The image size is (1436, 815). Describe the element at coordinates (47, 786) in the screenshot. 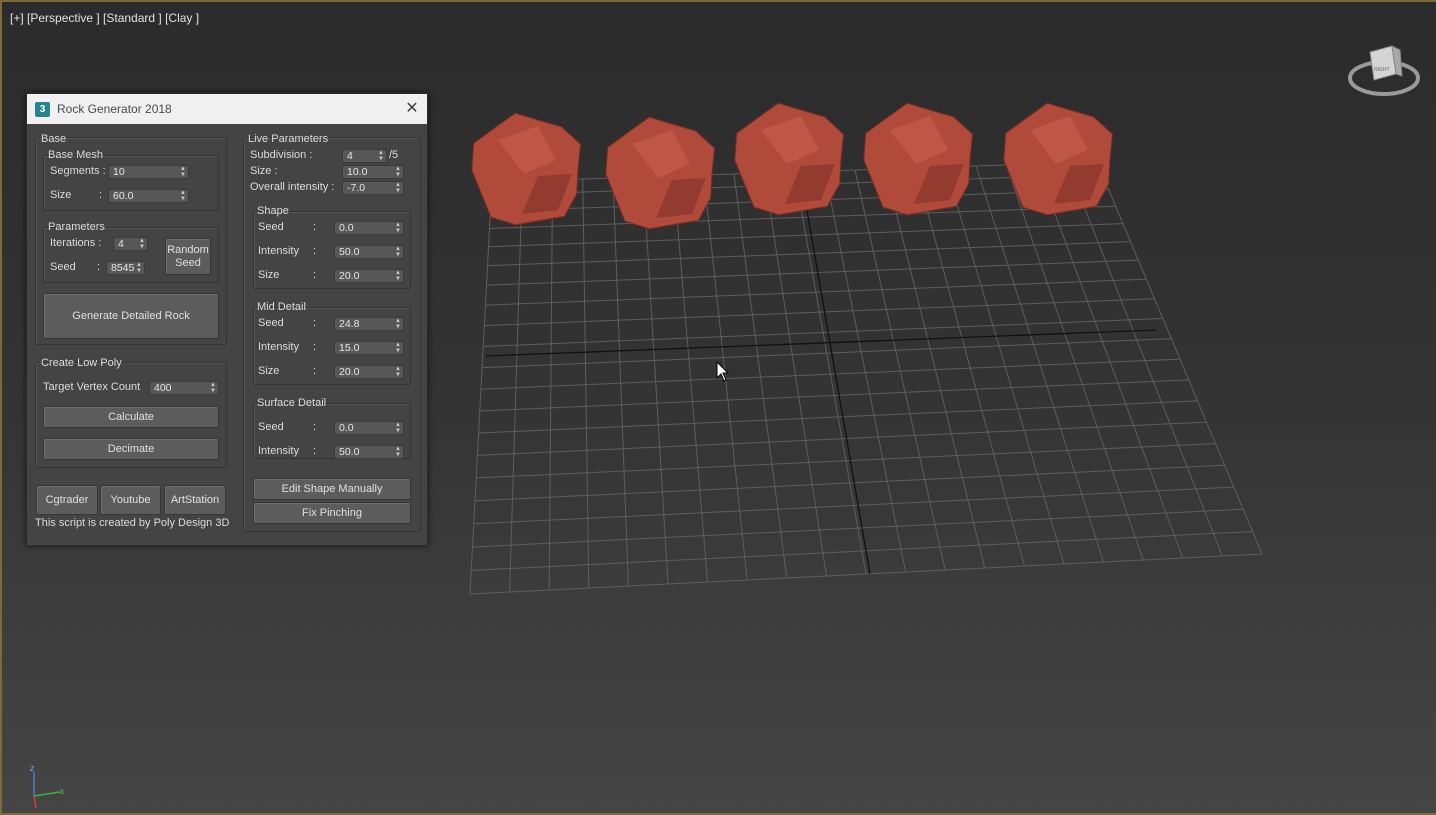

I see `axis-tripod: z x` at that location.